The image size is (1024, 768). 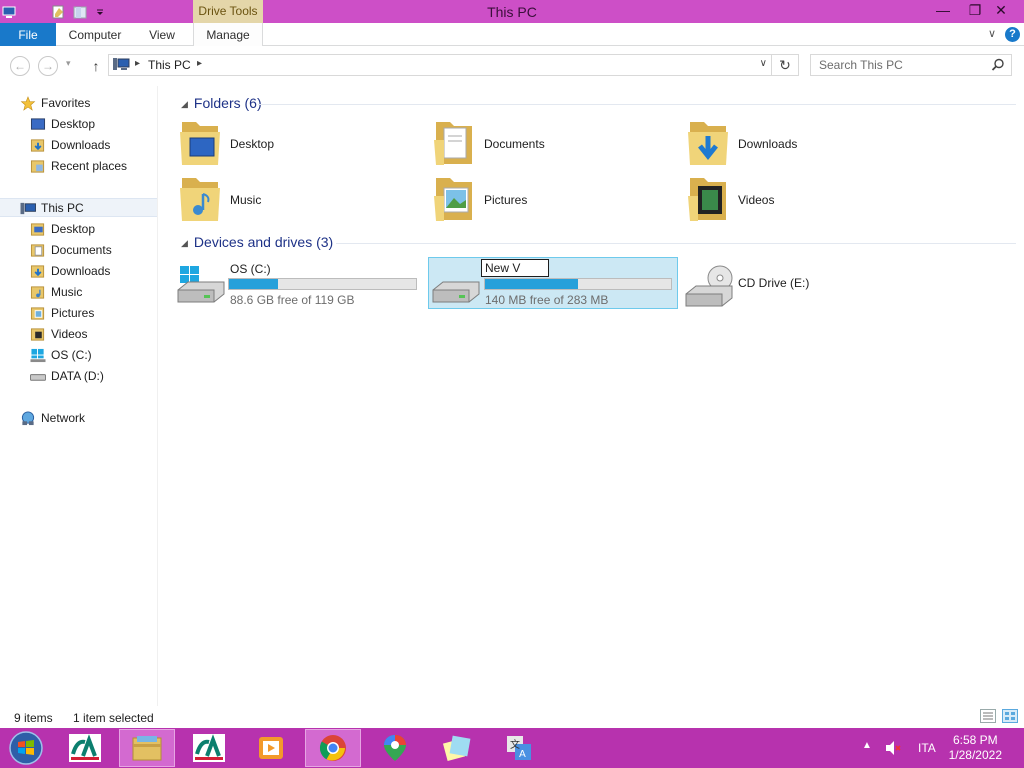 I want to click on up-button: ↑, so click(x=96, y=66).